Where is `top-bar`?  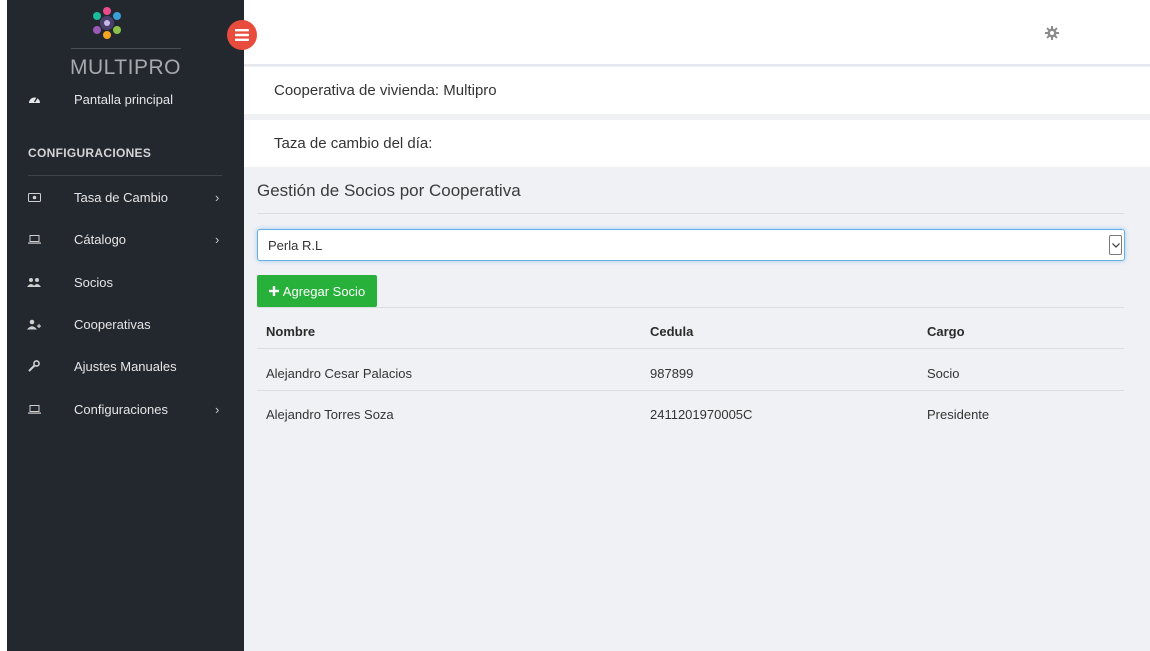 top-bar is located at coordinates (697, 33).